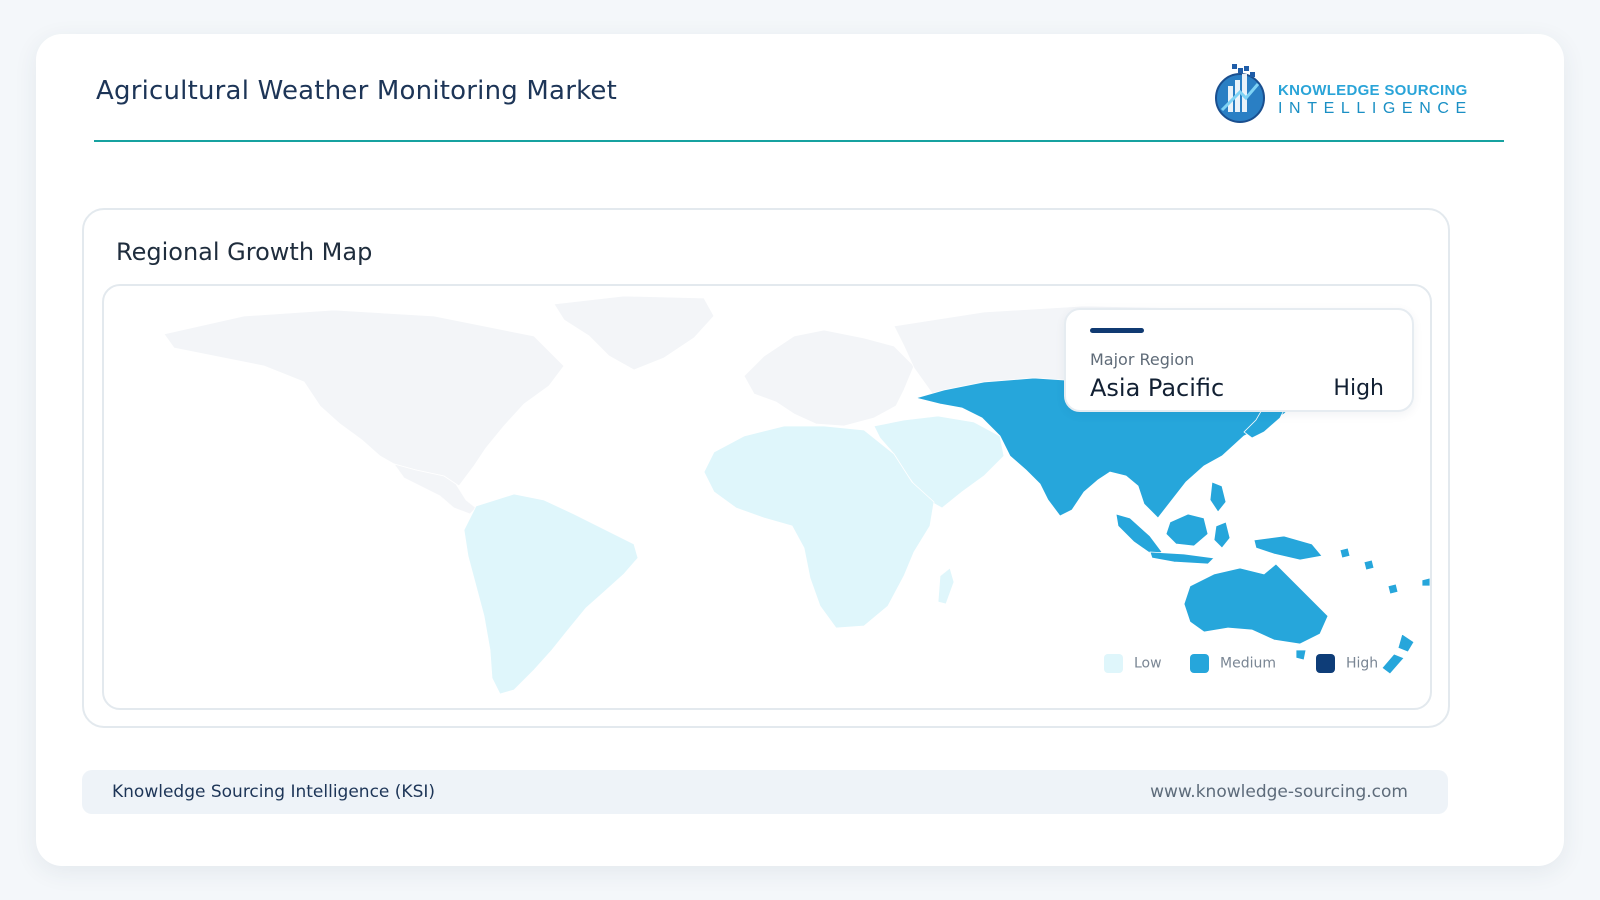 The image size is (1600, 900). I want to click on legend-swatch-medium, so click(1199, 663).